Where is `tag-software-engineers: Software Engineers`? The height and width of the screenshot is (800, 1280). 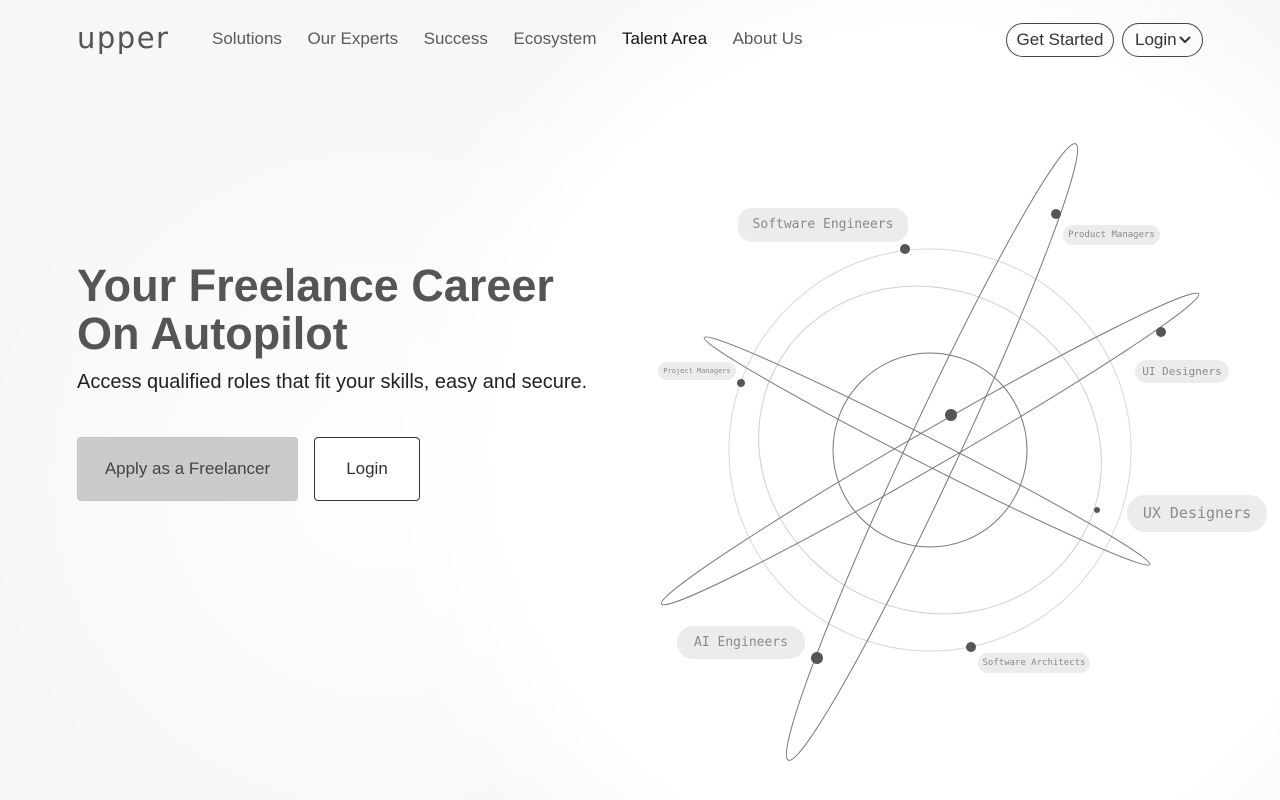 tag-software-engineers: Software Engineers is located at coordinates (823, 225).